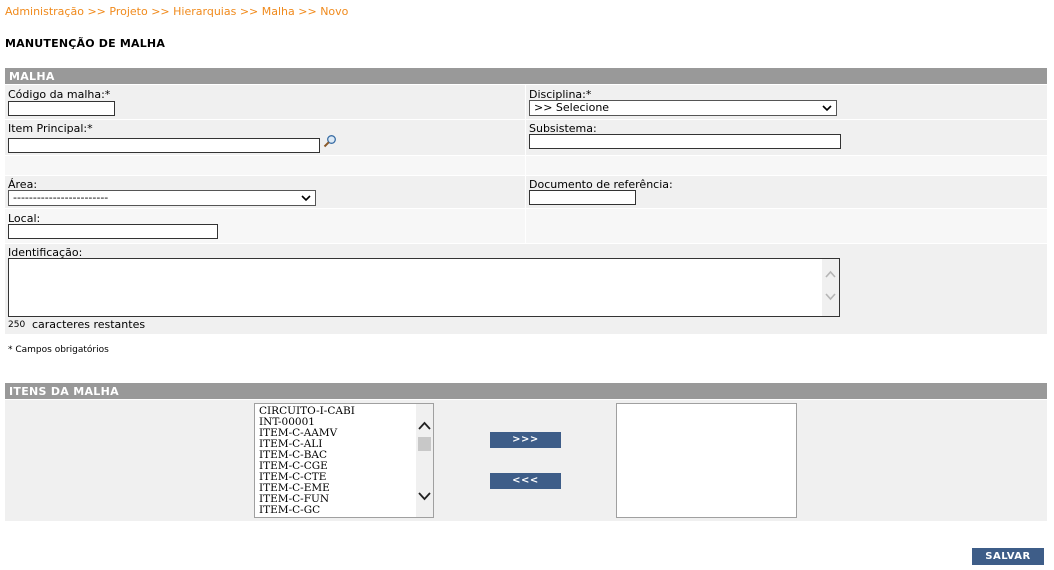  What do you see at coordinates (526, 76) in the screenshot?
I see `section-title-malha: MALHA` at bounding box center [526, 76].